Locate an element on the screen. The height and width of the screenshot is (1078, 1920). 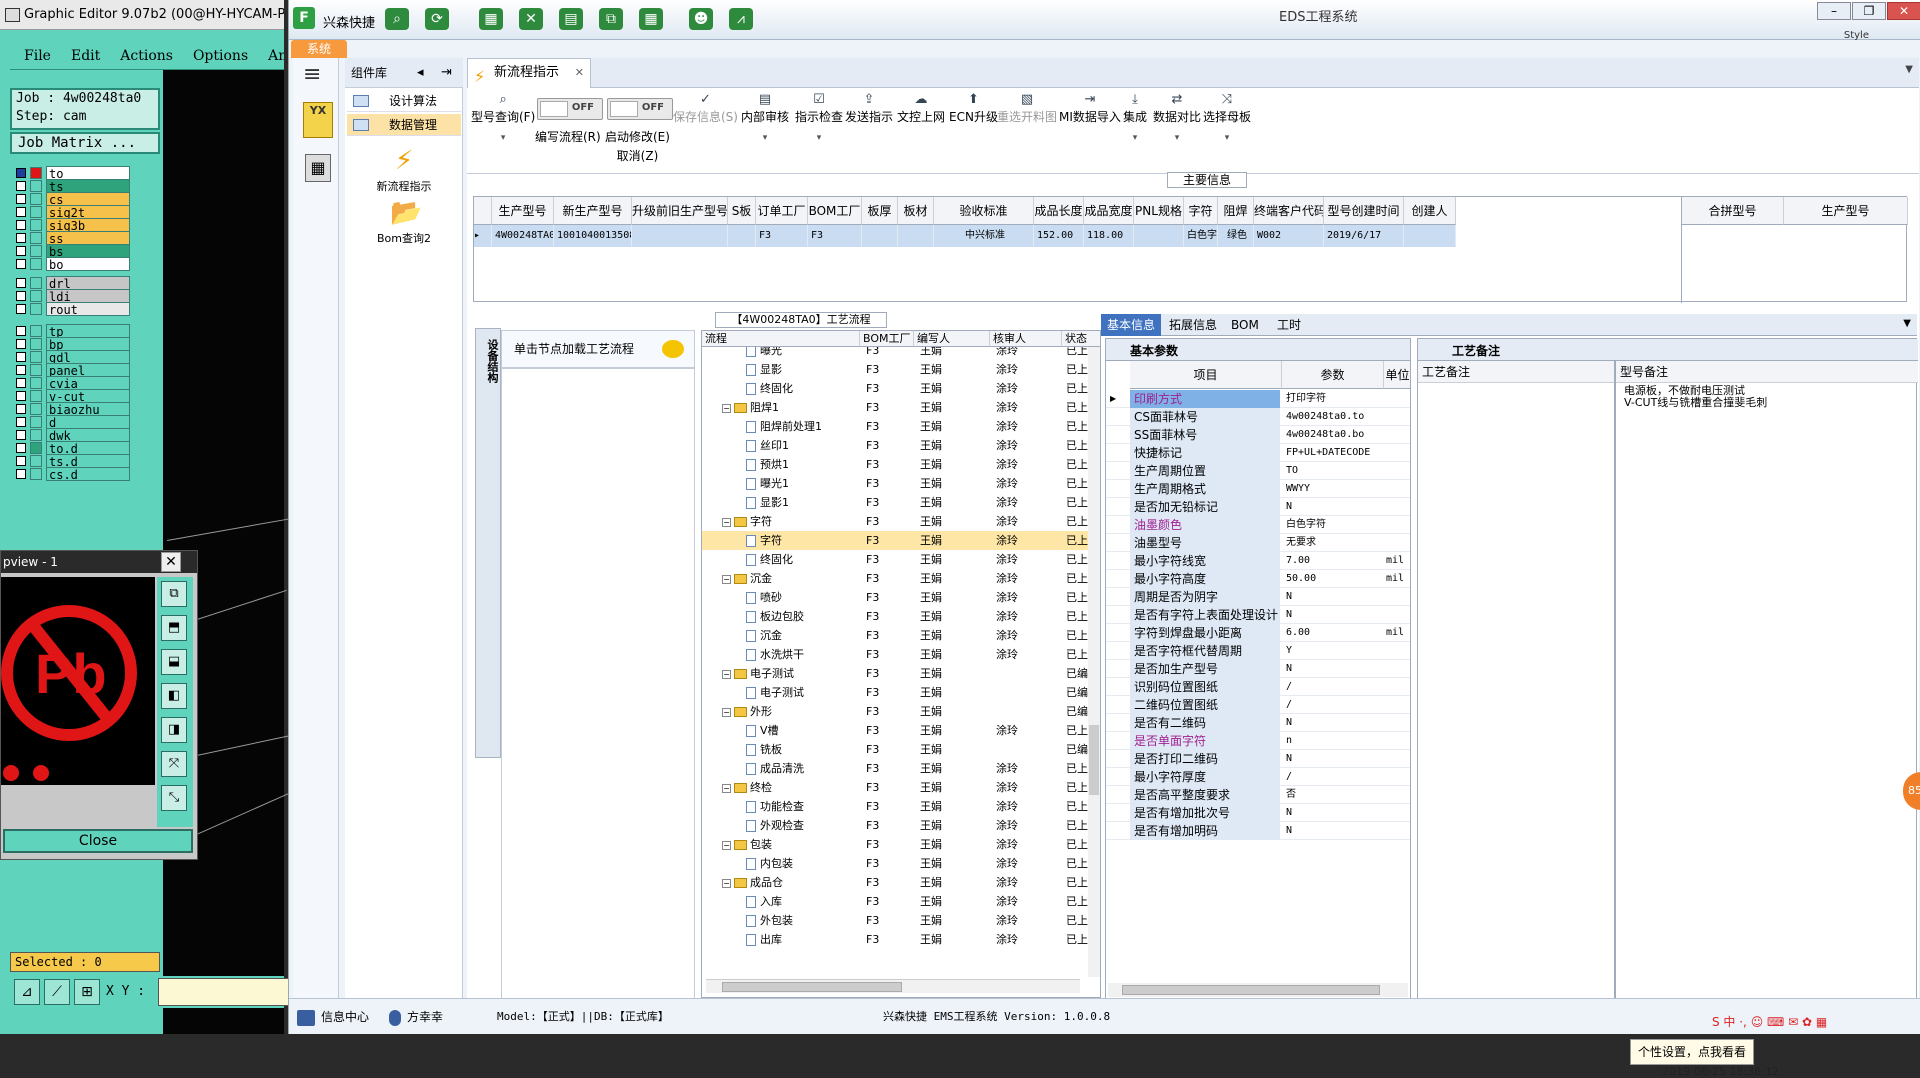
toolbar-button: ▤ 内部审核 ▾ is located at coordinates (765, 117).